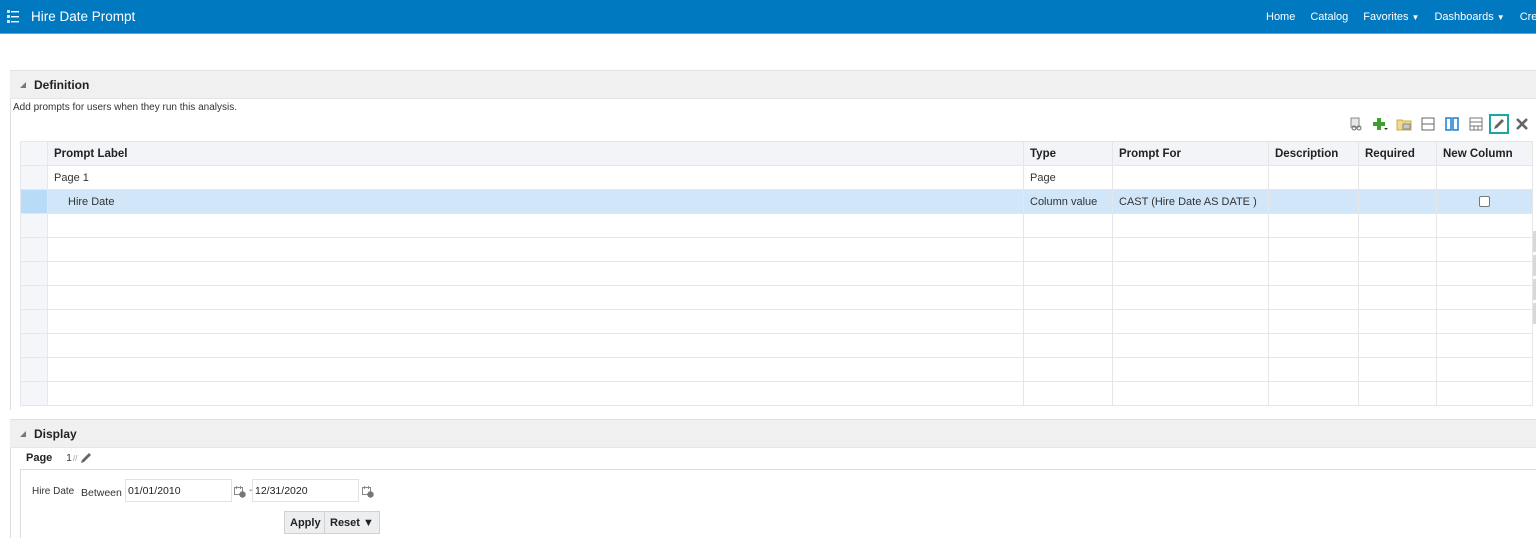 The width and height of the screenshot is (1536, 538). What do you see at coordinates (86, 458) in the screenshot?
I see `edit-page-icon` at bounding box center [86, 458].